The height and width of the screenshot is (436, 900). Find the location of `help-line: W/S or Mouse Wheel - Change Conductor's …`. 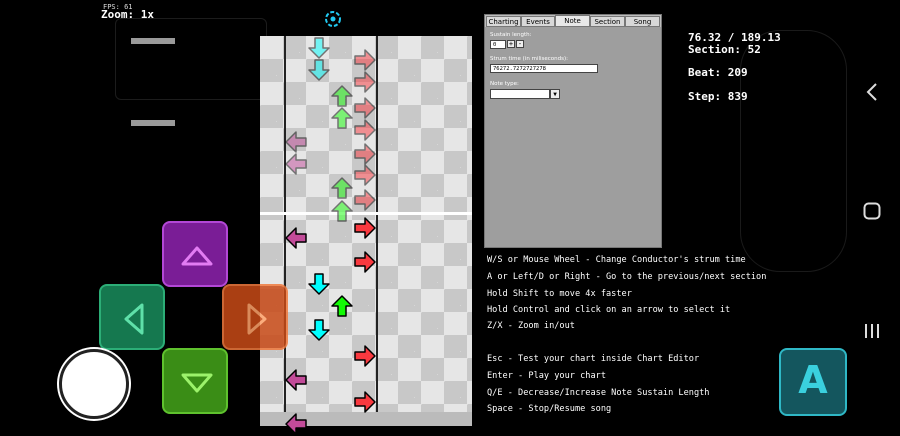

help-line: W/S or Mouse Wheel - Change Conductor's … is located at coordinates (616, 260).